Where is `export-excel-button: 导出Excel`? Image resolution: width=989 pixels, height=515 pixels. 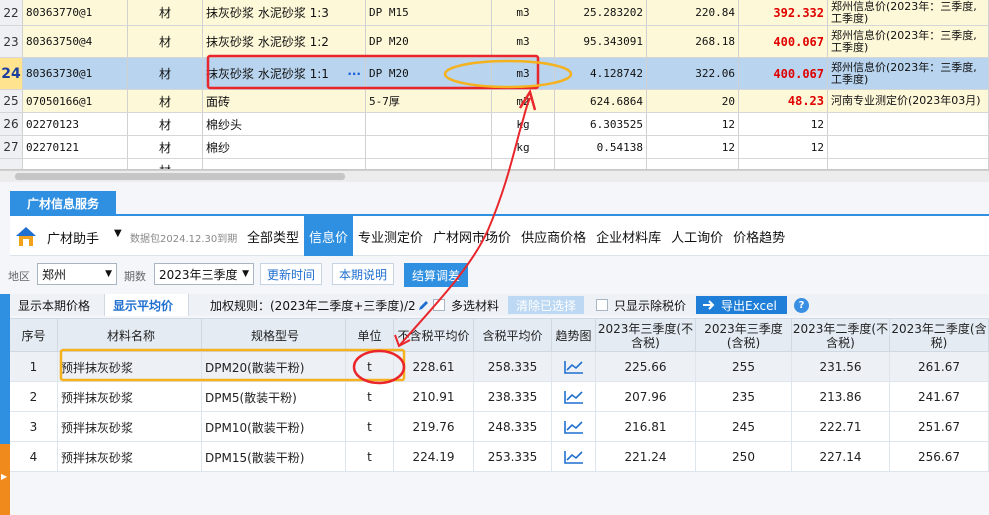 export-excel-button: 导出Excel is located at coordinates (741, 305).